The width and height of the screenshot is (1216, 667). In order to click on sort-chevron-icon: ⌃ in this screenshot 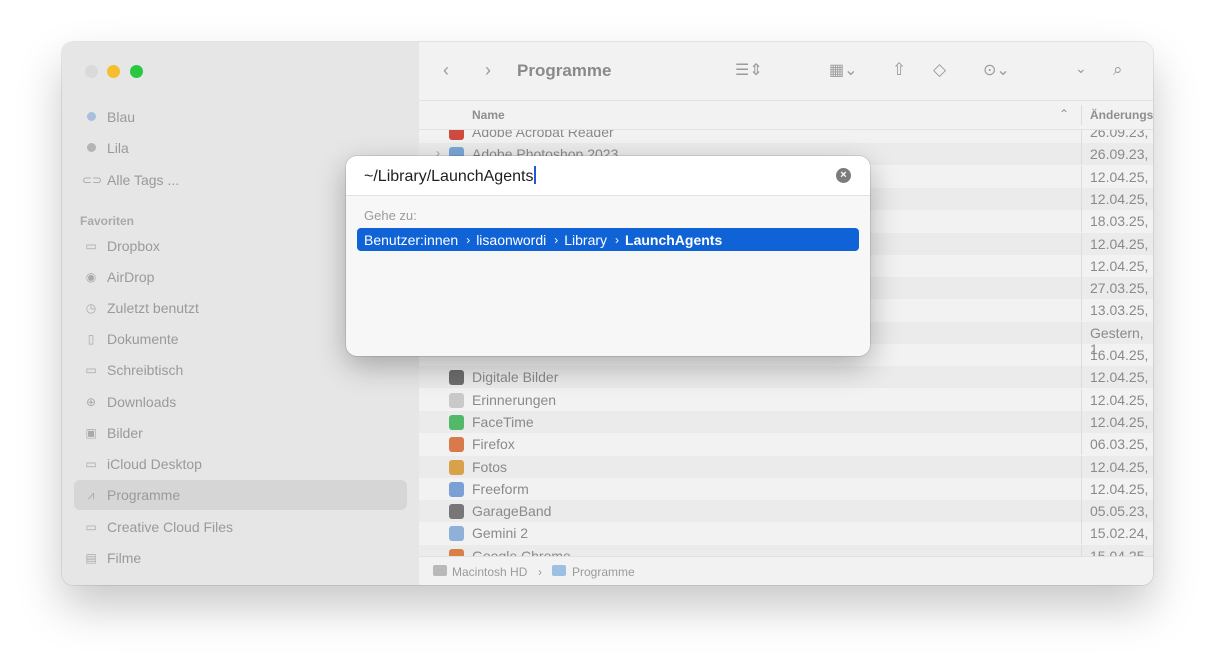, I will do `click(1064, 114)`.